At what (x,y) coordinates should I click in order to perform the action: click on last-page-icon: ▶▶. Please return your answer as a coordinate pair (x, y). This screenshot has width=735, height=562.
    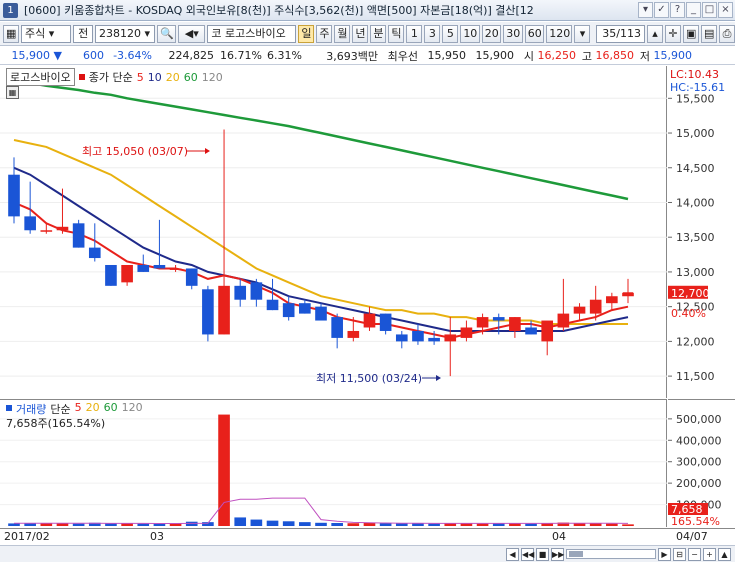
    Looking at the image, I should click on (557, 554).